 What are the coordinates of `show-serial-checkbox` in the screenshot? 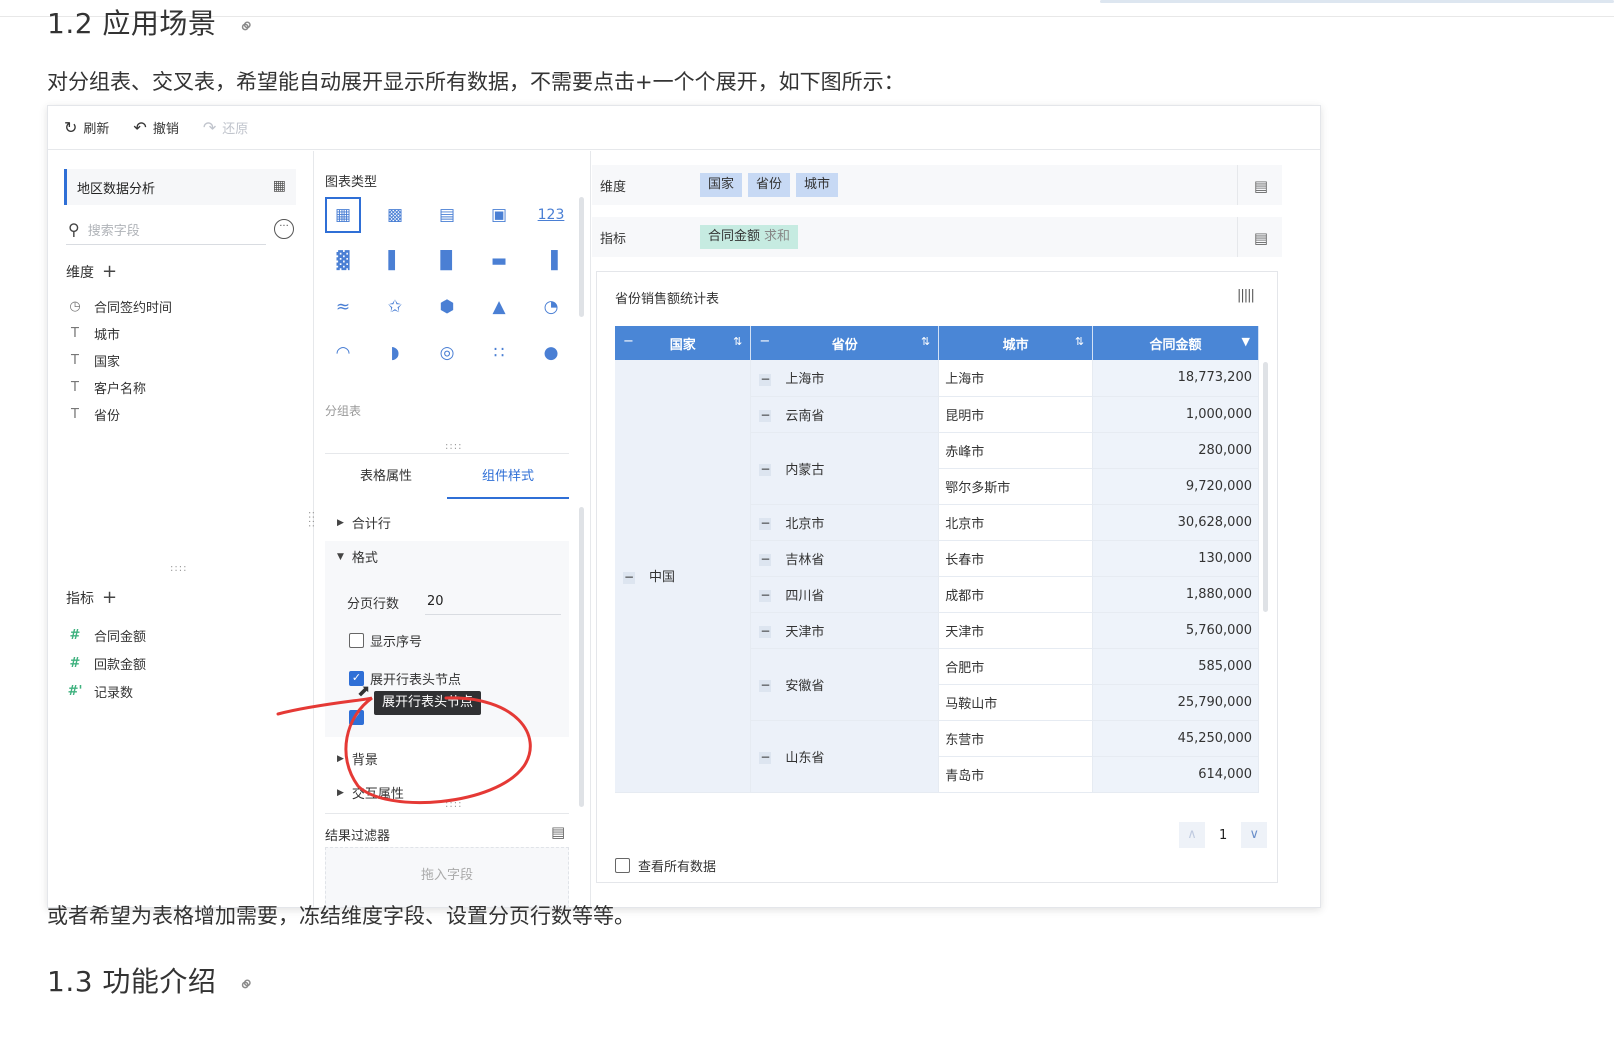 It's located at (356, 640).